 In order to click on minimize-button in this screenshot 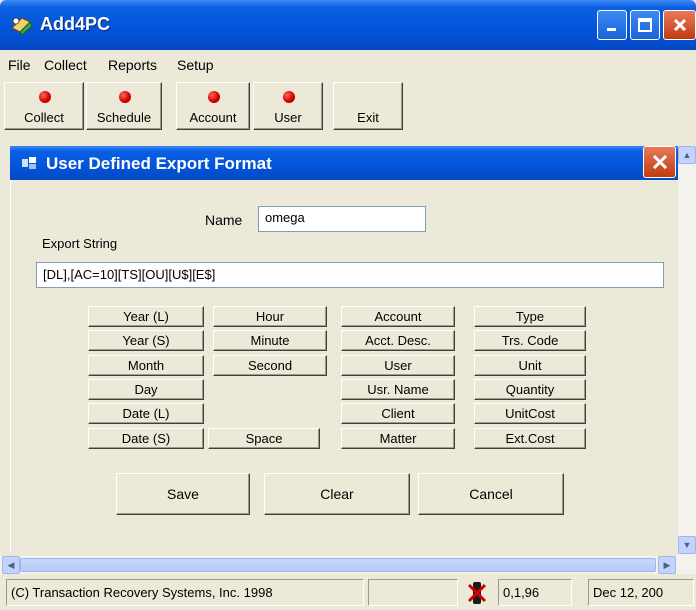, I will do `click(612, 25)`.